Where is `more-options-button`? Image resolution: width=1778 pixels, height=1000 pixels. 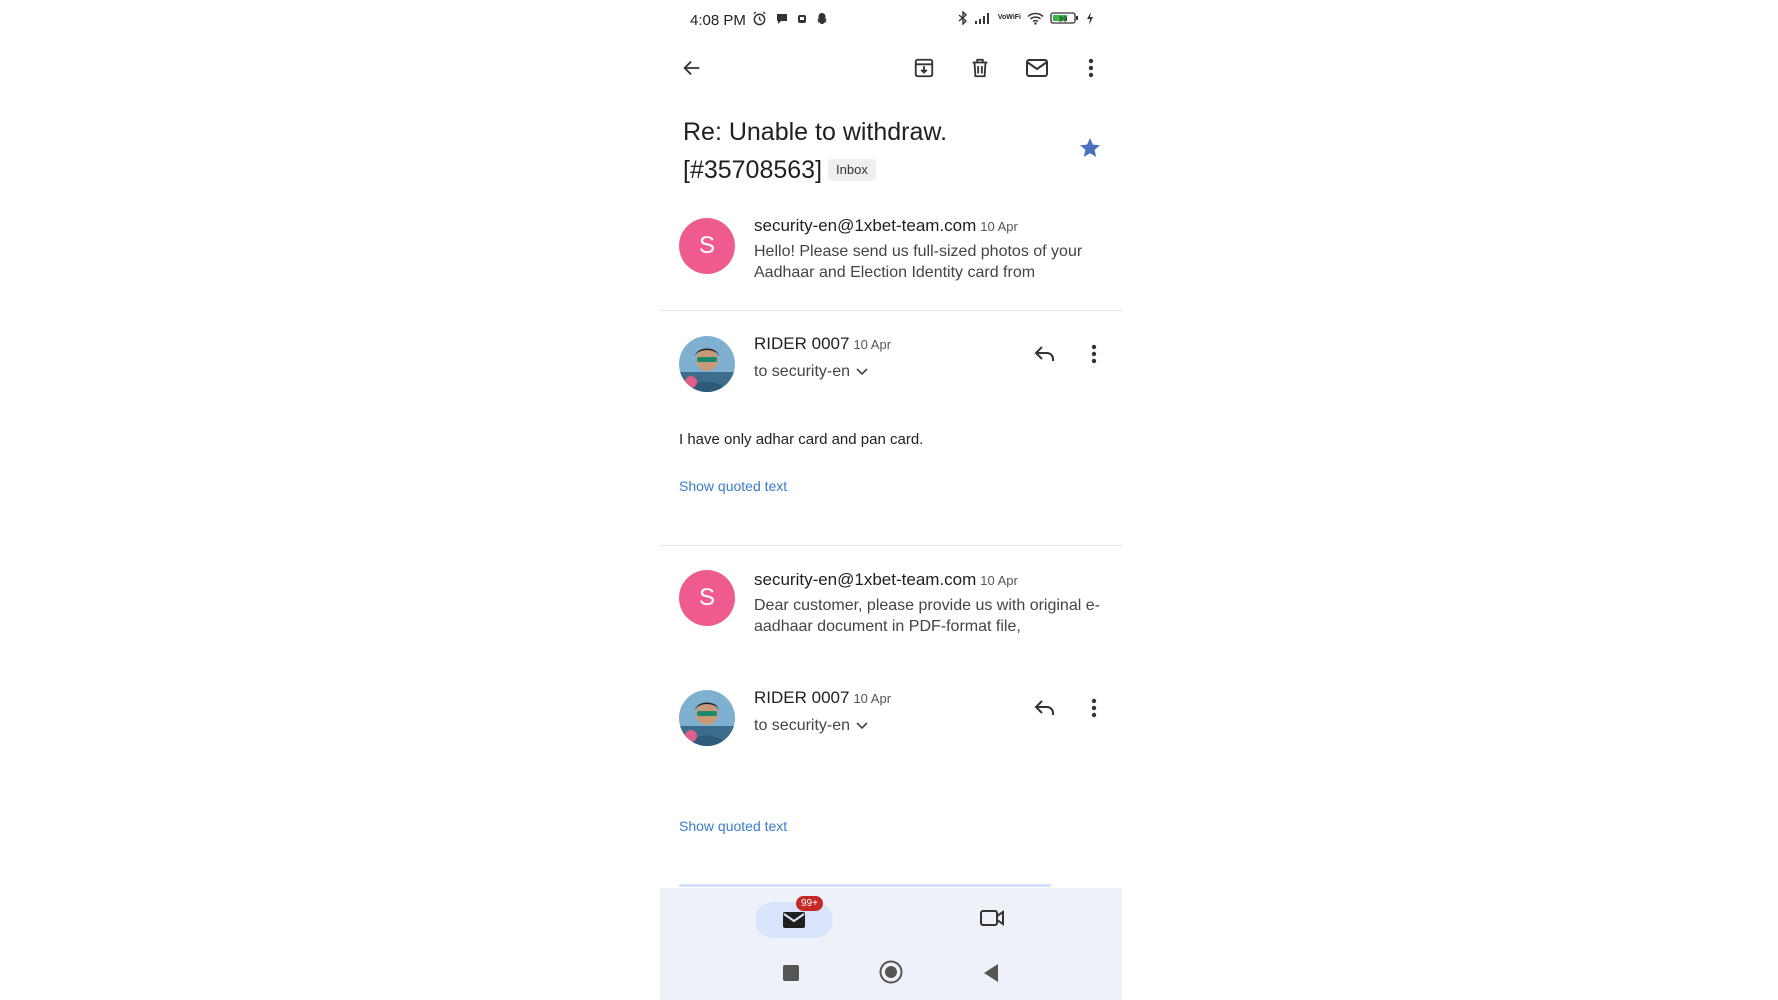 more-options-button is located at coordinates (1091, 70).